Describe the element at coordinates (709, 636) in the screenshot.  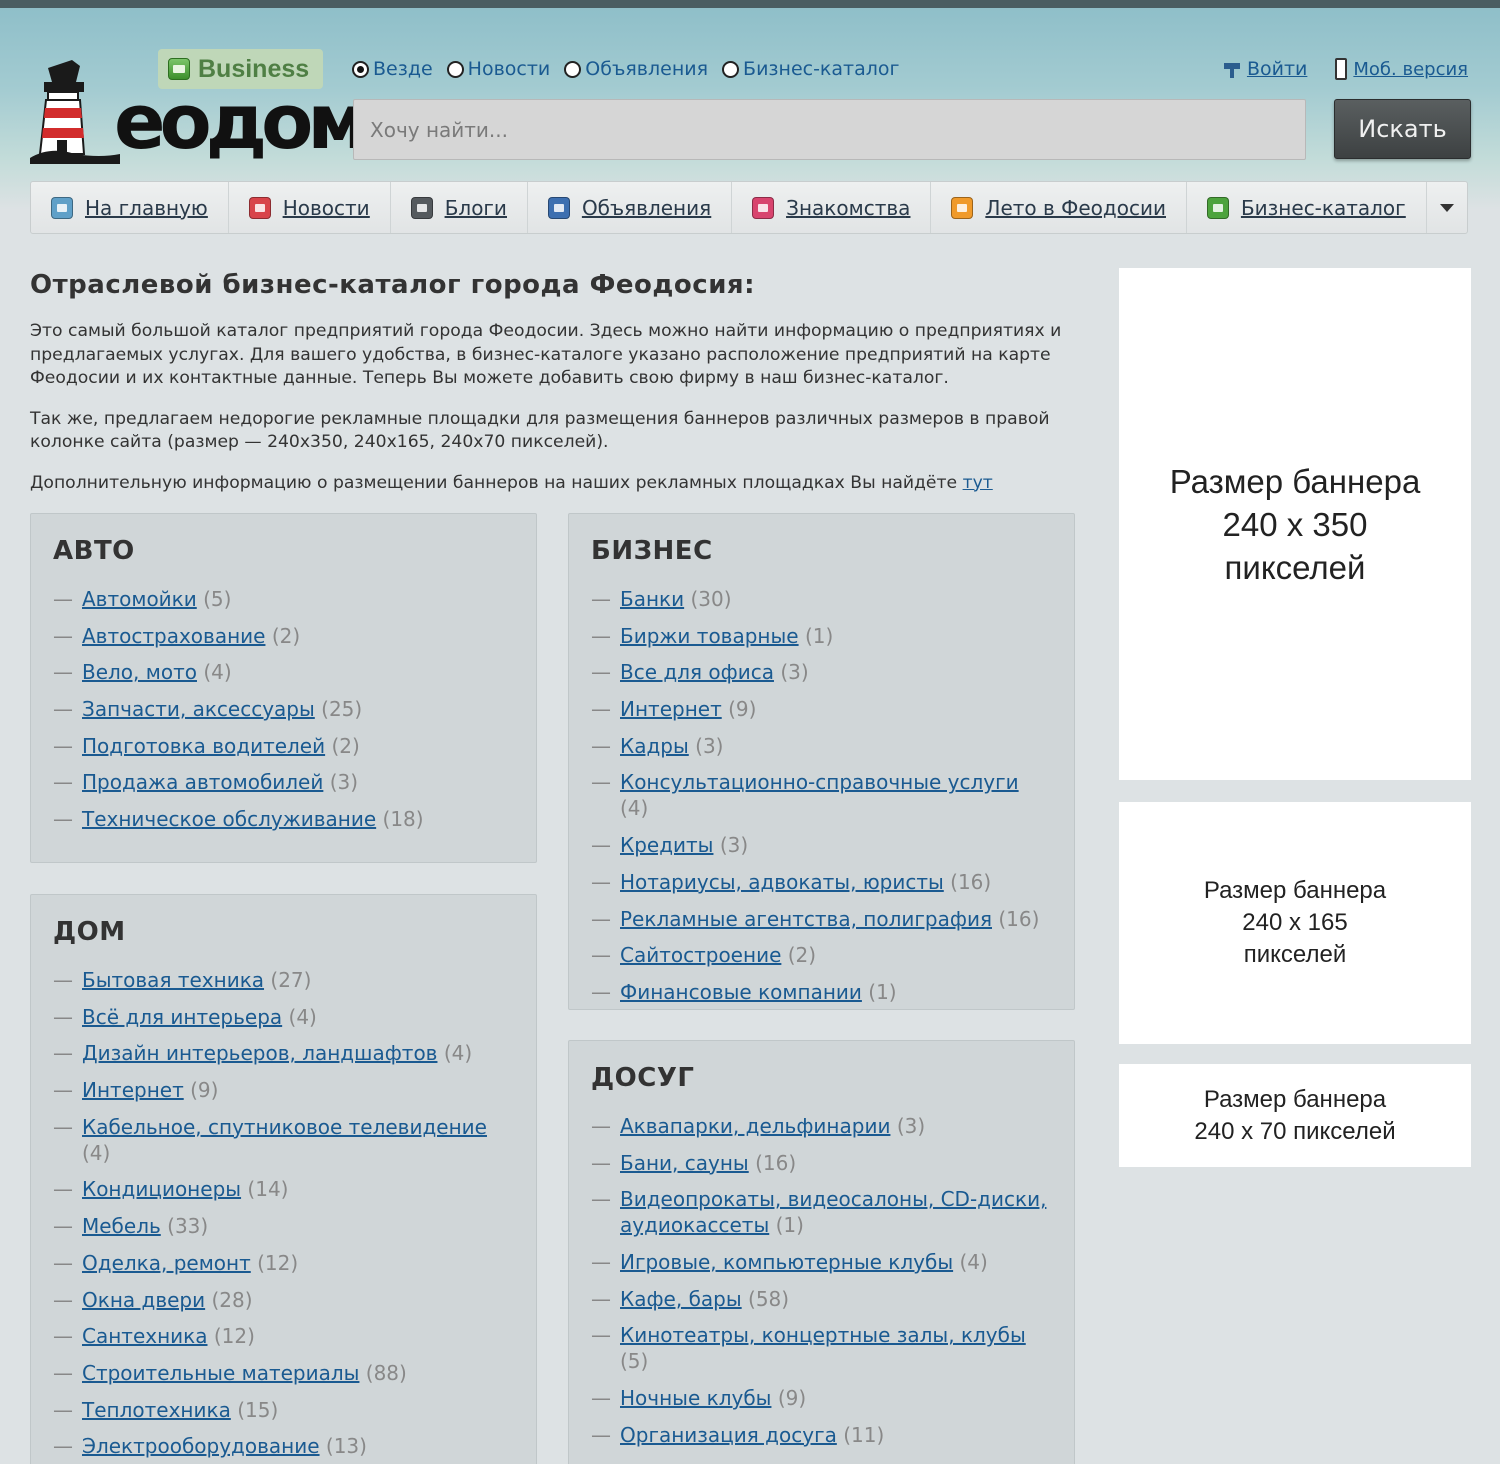
I see `category-link: Биржи товарные` at that location.